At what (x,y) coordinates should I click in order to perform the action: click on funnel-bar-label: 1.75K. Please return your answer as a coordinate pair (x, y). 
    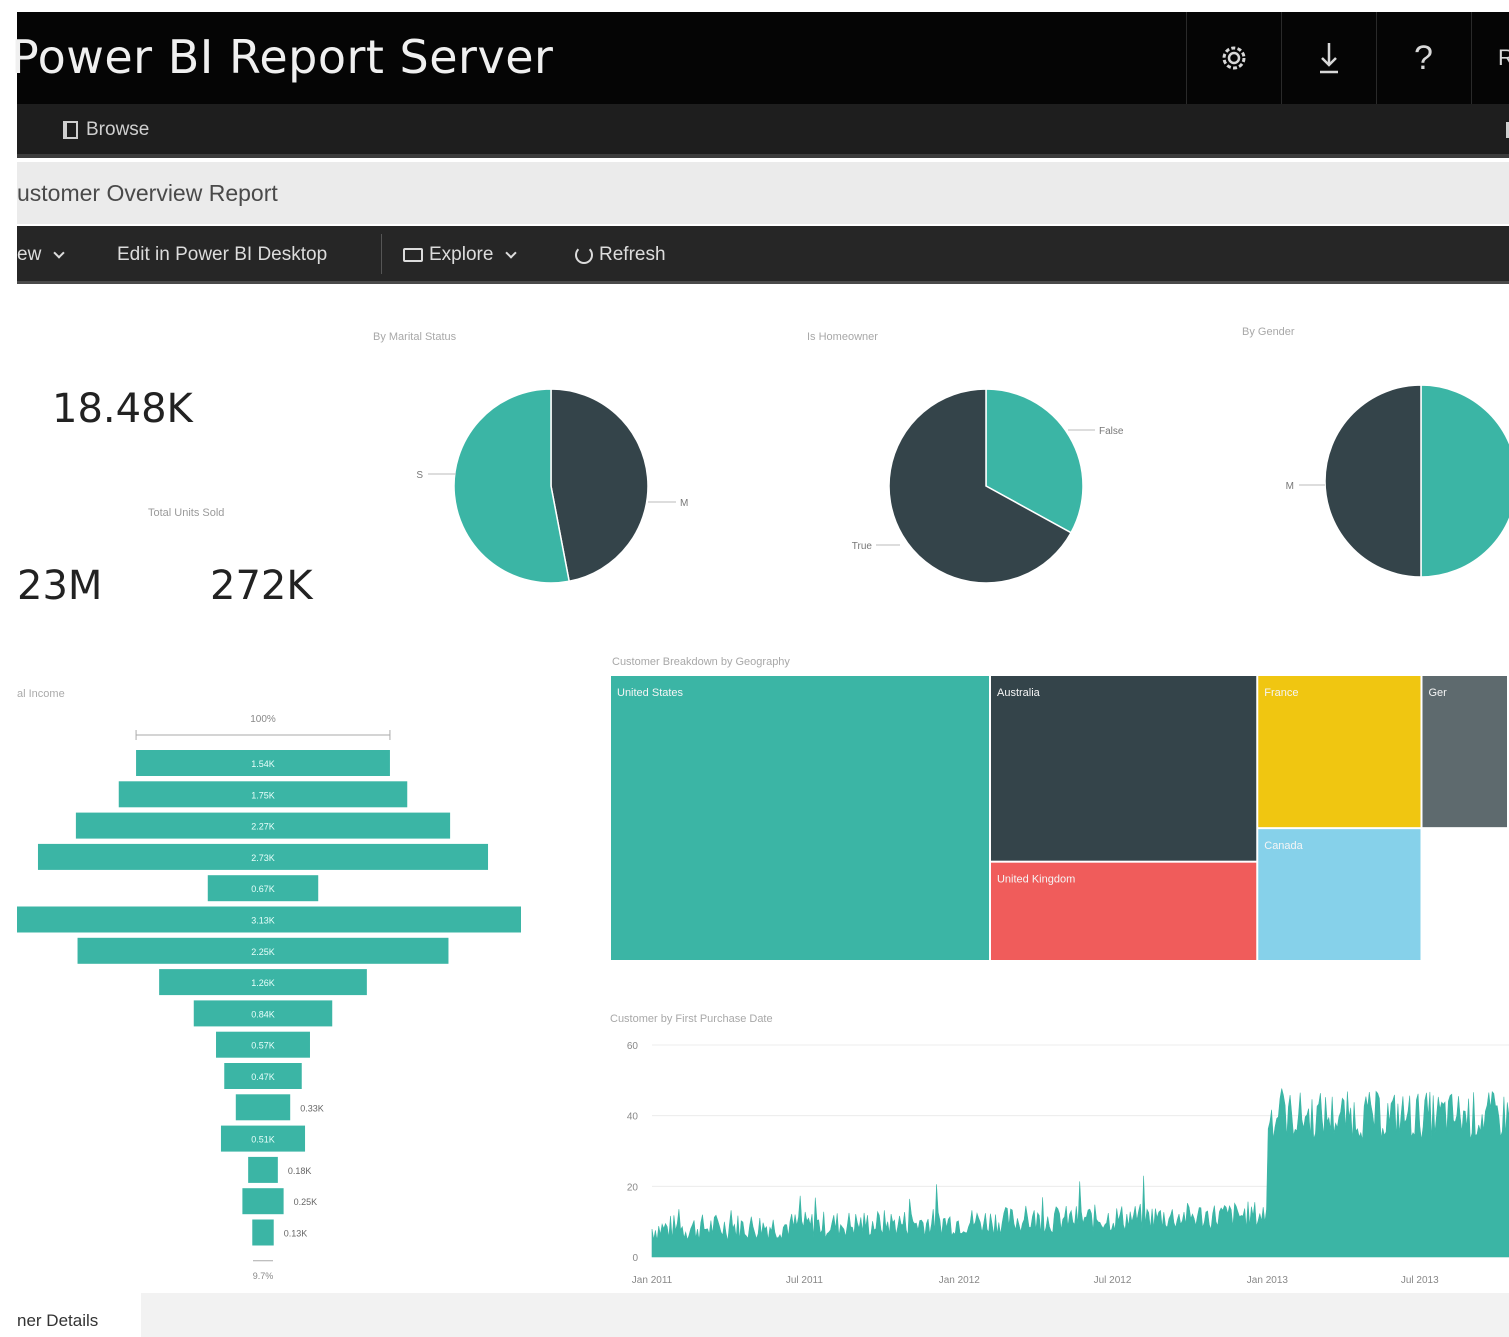
    Looking at the image, I should click on (263, 795).